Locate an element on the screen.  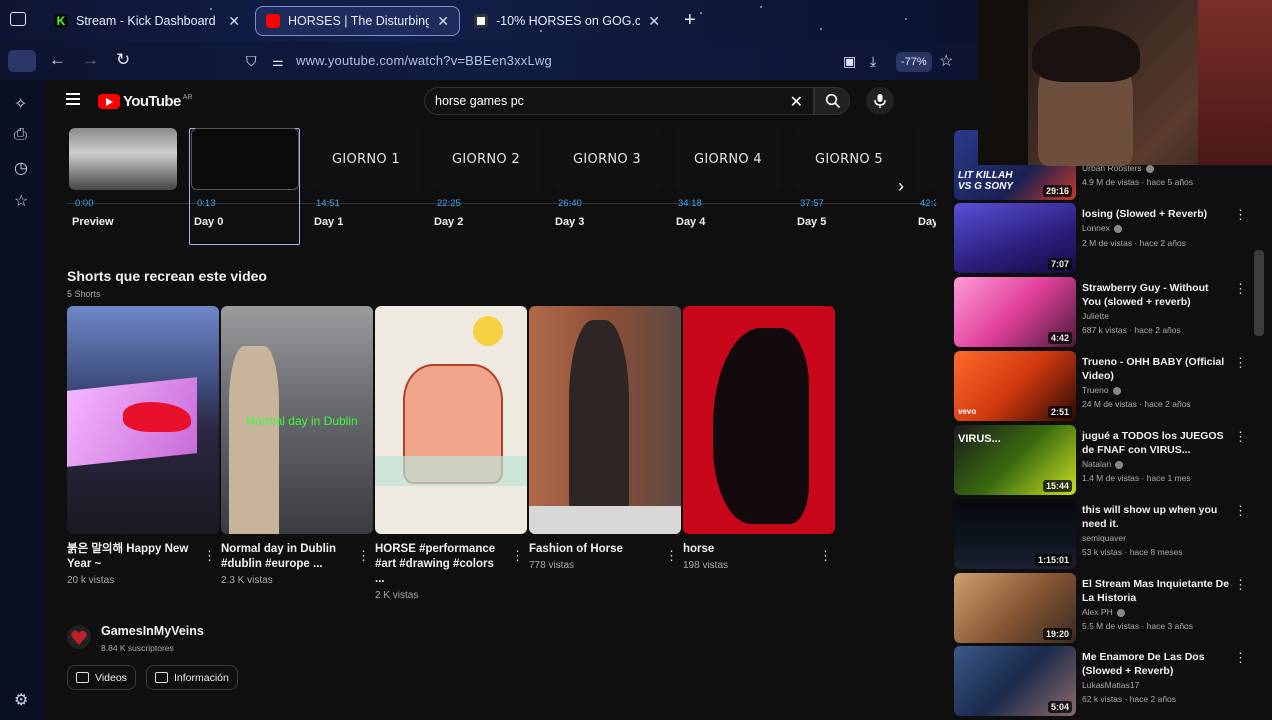
chapter-label: Day 1 is located at coordinates (329, 222).